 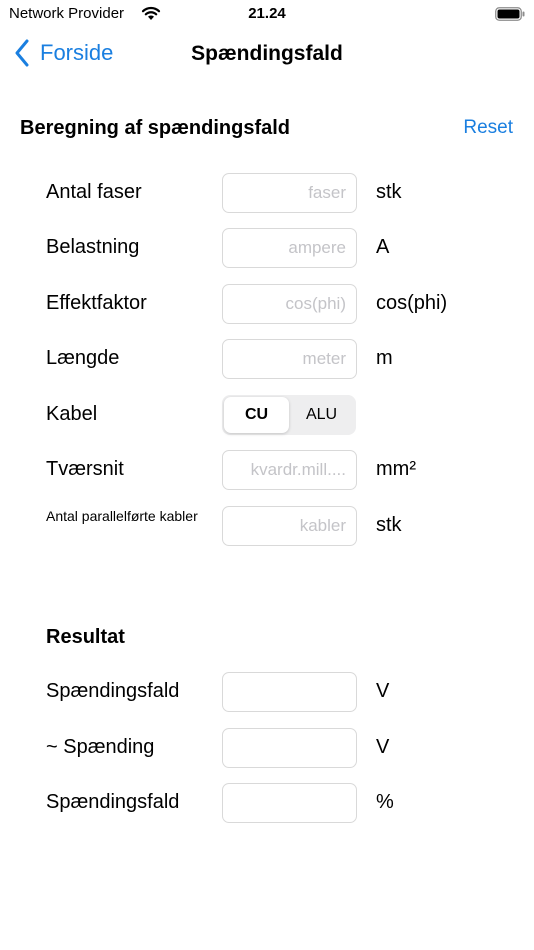 I want to click on form-row-phases: Antal faser stk, so click(x=267, y=193).